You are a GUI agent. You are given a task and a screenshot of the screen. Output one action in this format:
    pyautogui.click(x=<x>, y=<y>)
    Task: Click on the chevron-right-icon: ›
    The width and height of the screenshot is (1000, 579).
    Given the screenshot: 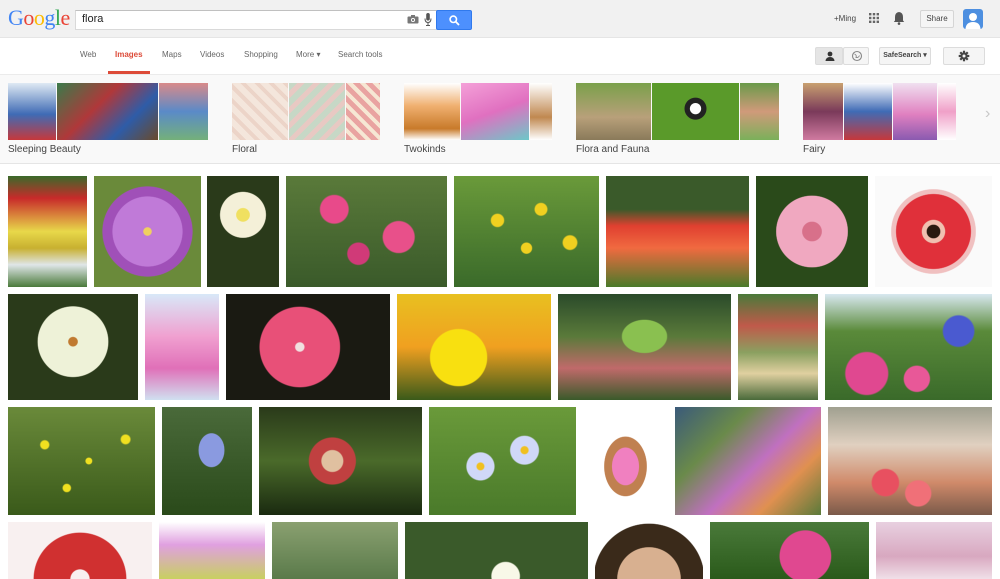 What is the action you would take?
    pyautogui.click(x=987, y=114)
    